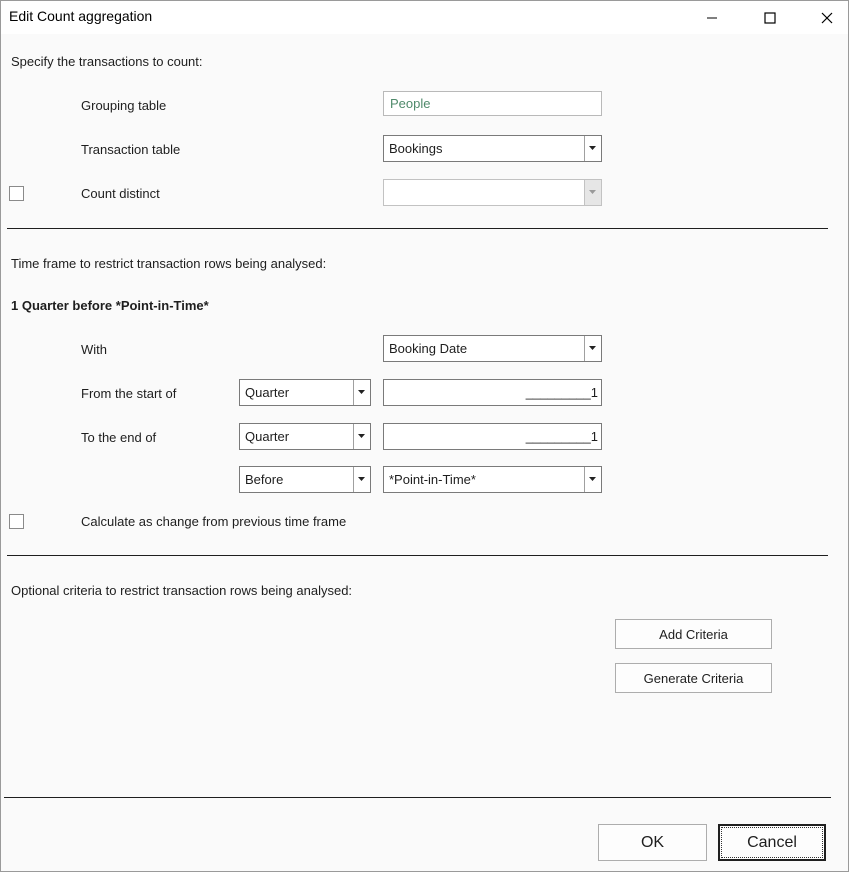 Image resolution: width=849 pixels, height=872 pixels. Describe the element at coordinates (120, 193) in the screenshot. I see `count-distinct-label: Count distinct` at that location.